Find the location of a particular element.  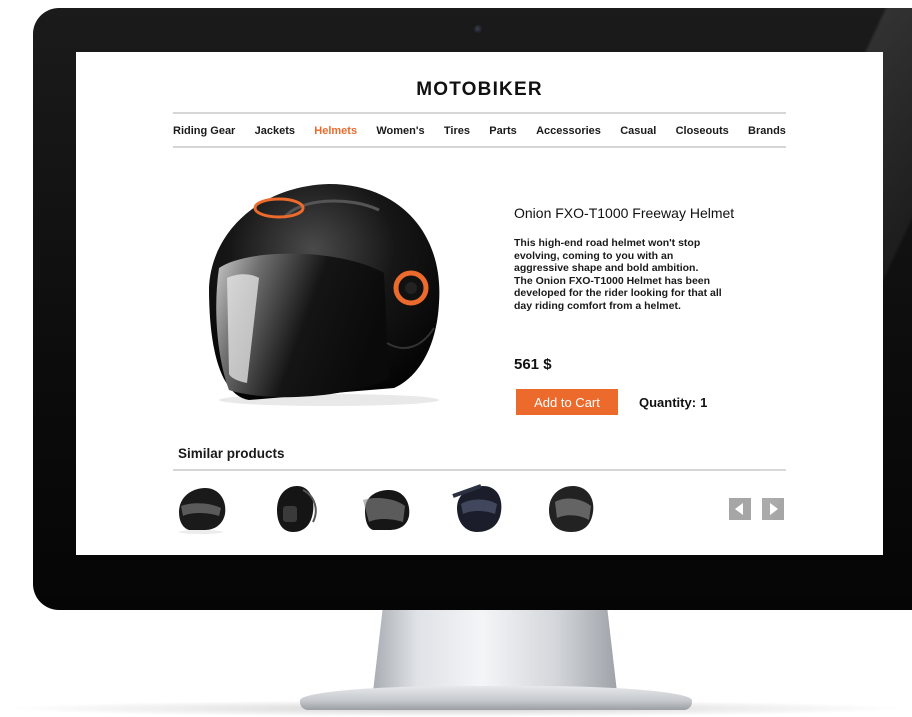

description-line: day riding comfort from a helmet. is located at coordinates (597, 305).